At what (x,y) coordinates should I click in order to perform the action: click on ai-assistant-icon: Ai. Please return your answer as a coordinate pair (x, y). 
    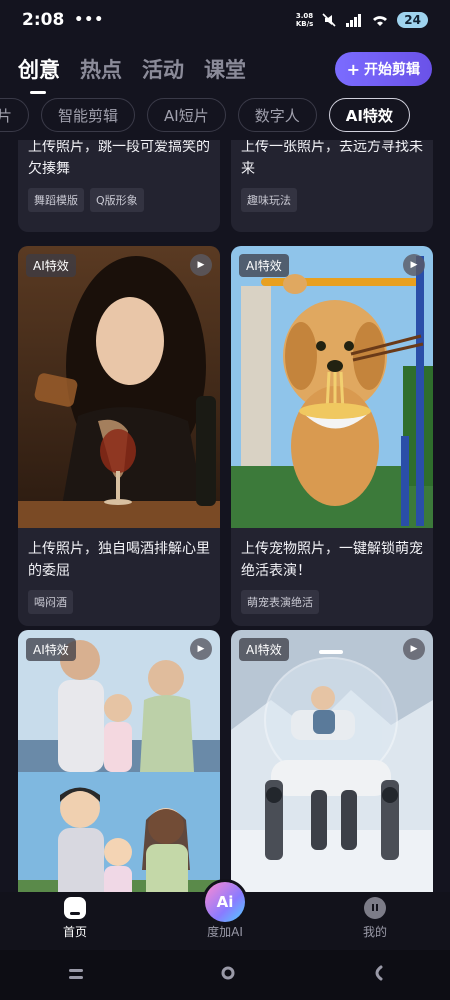
    Looking at the image, I should click on (225, 902).